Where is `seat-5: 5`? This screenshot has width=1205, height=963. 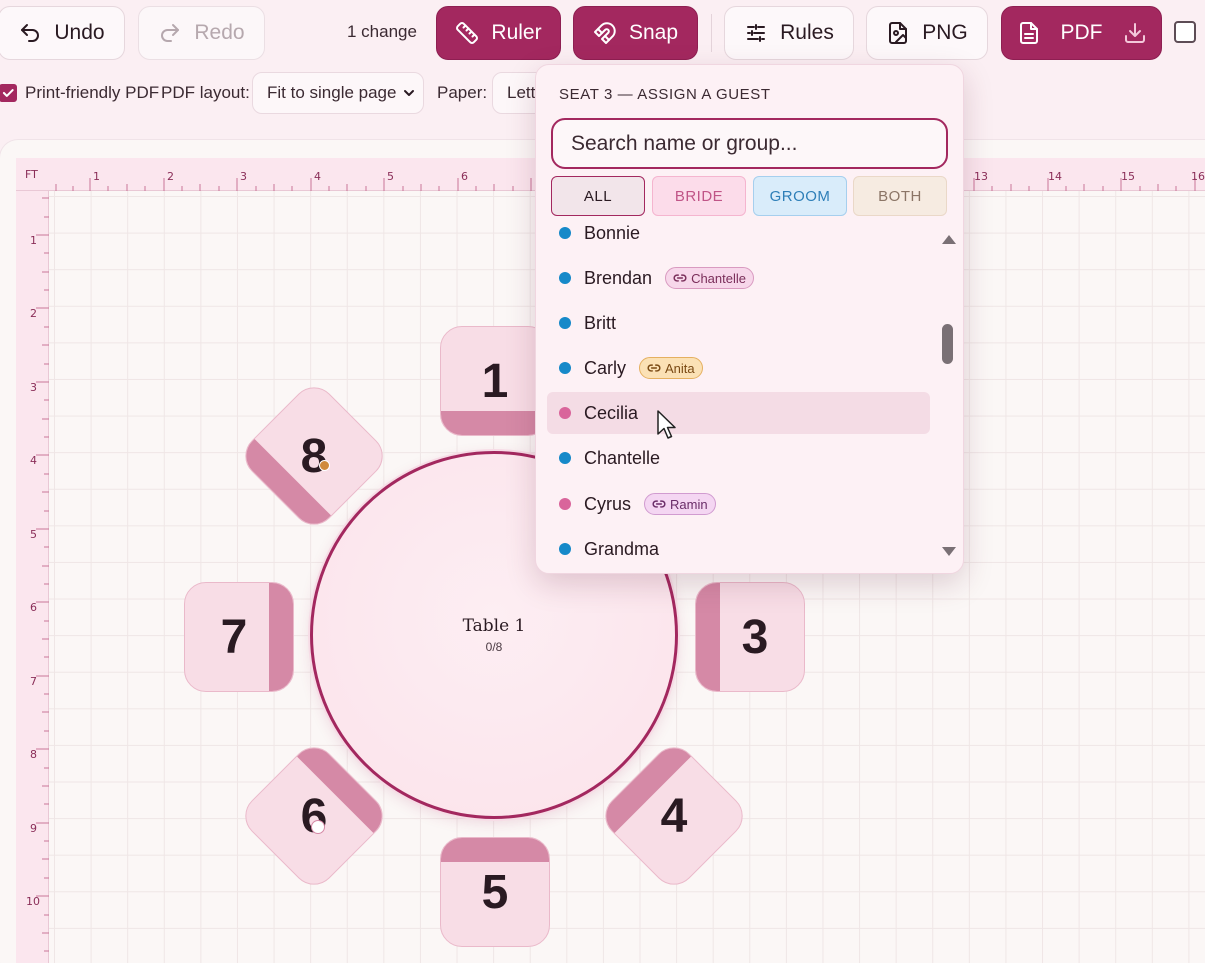
seat-5: 5 is located at coordinates (495, 892).